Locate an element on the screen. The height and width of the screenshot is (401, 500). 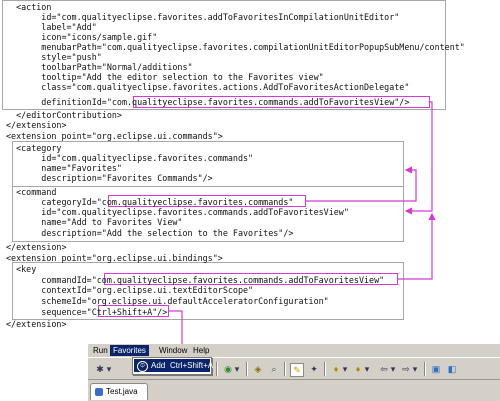
menu-bar: Run Favorites Window Help is located at coordinates (294, 350).